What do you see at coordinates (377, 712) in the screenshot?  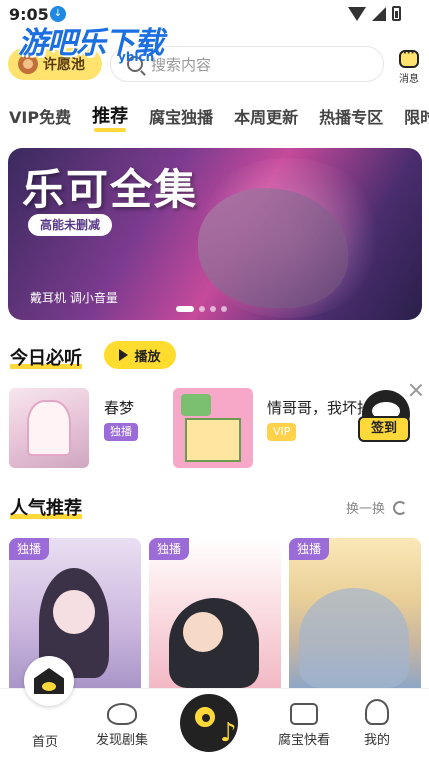 I see `user-icon` at bounding box center [377, 712].